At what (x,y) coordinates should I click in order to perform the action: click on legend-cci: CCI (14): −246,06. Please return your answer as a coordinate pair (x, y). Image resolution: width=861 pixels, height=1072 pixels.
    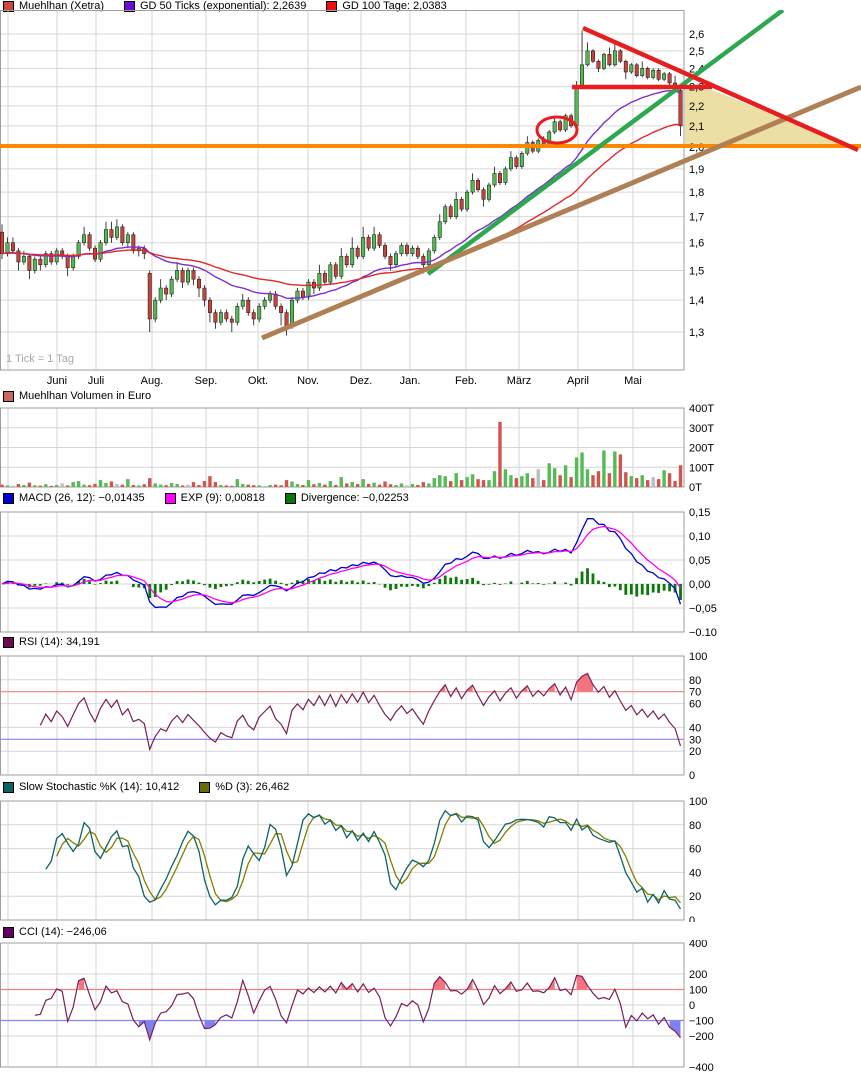
    Looking at the image, I should click on (55, 932).